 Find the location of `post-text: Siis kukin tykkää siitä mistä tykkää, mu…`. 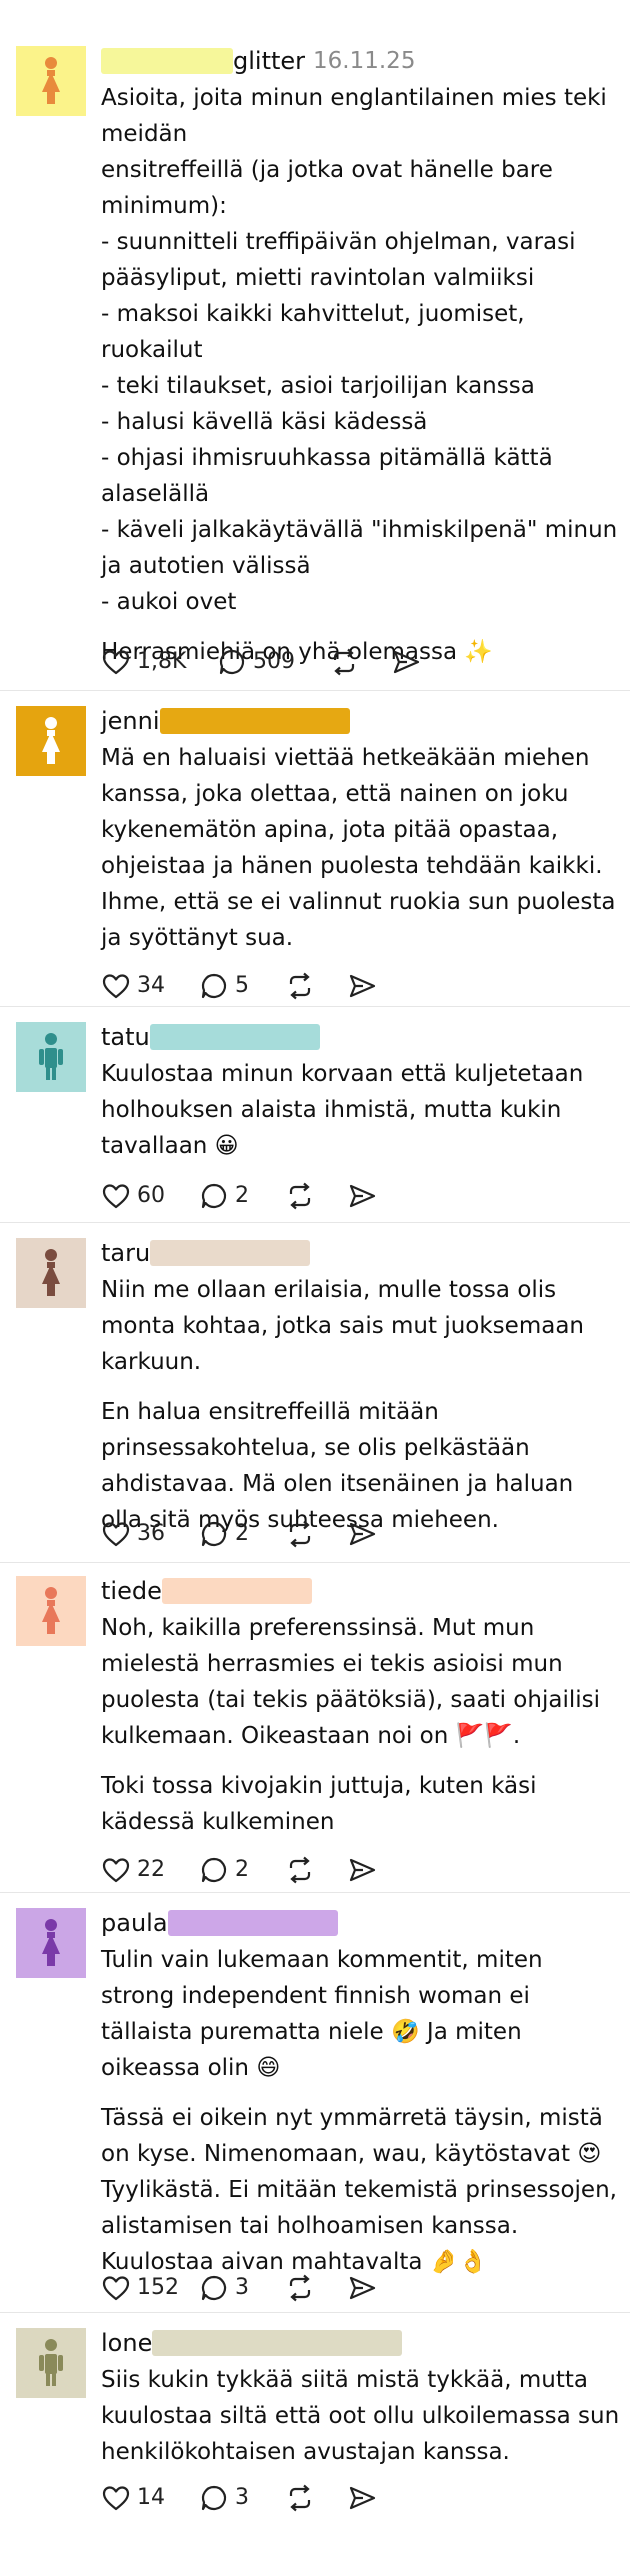

post-text: Siis kukin tykkää siitä mistä tykkää, mu… is located at coordinates (360, 2416).